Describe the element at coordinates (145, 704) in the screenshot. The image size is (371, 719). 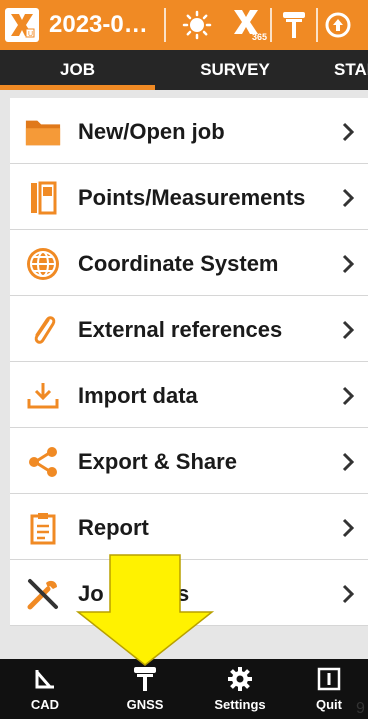
I see `gnss-label: GNSS` at that location.